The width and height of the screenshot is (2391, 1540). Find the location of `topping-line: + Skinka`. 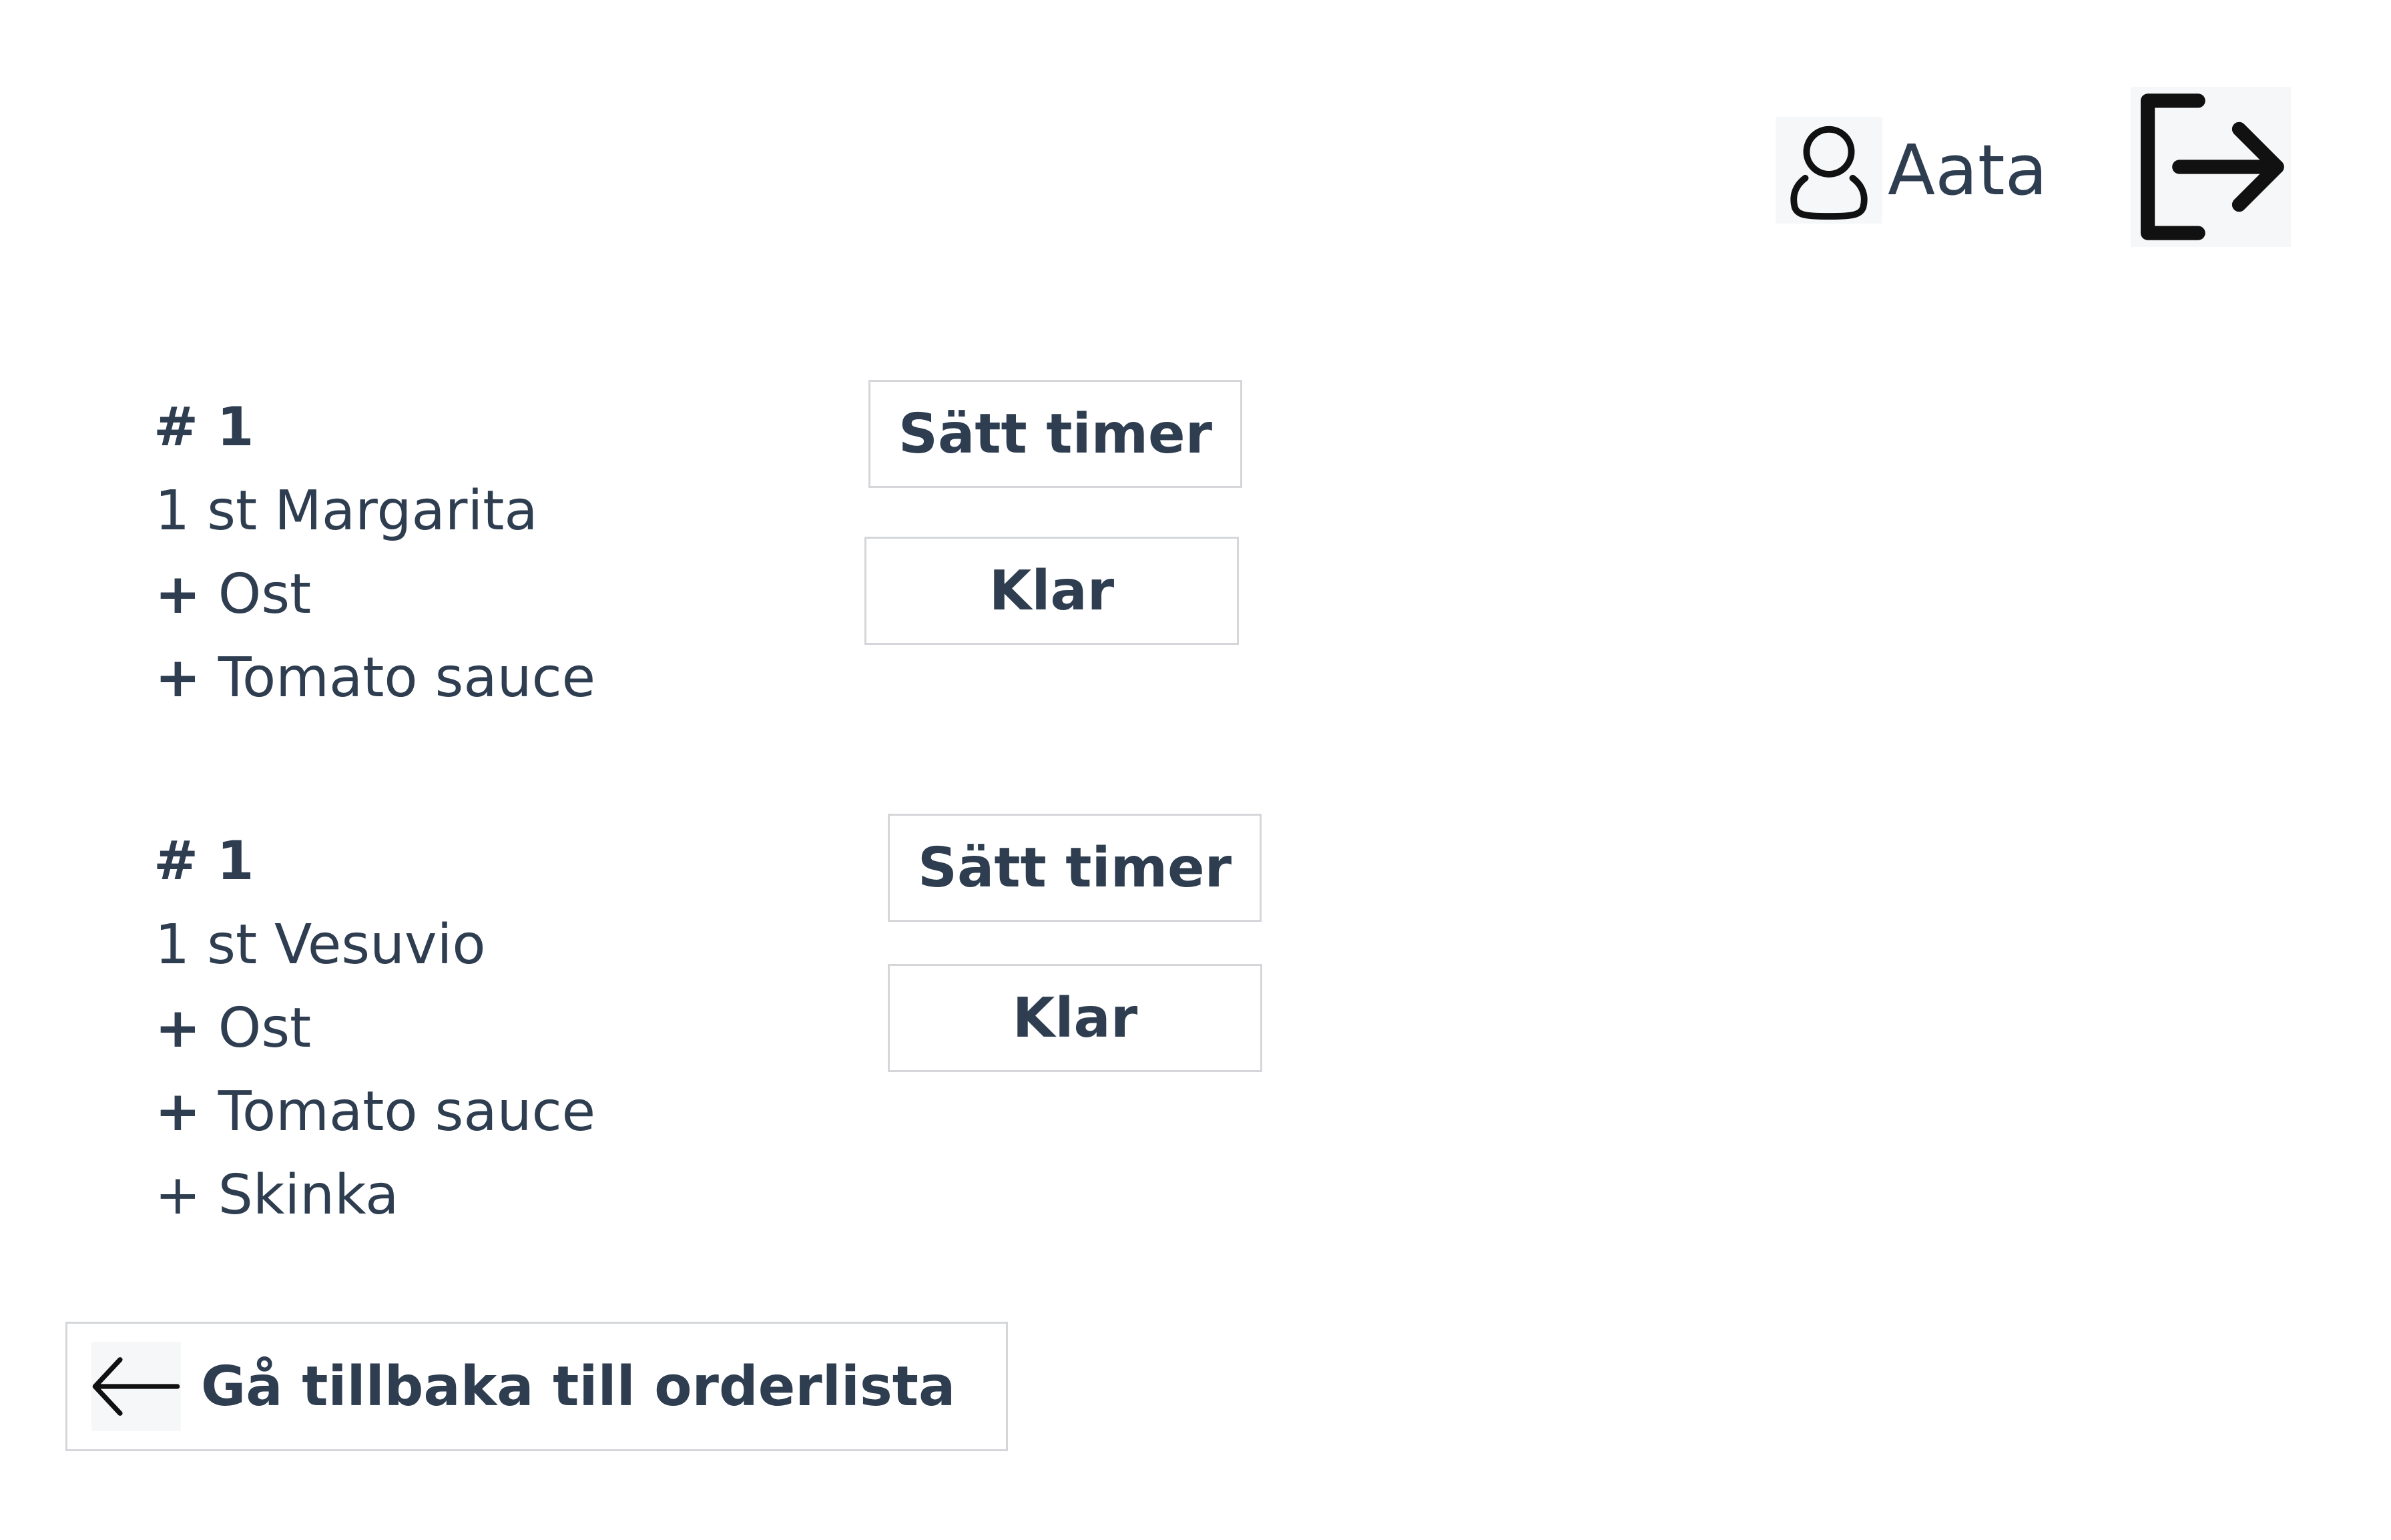

topping-line: + Skinka is located at coordinates (276, 1195).